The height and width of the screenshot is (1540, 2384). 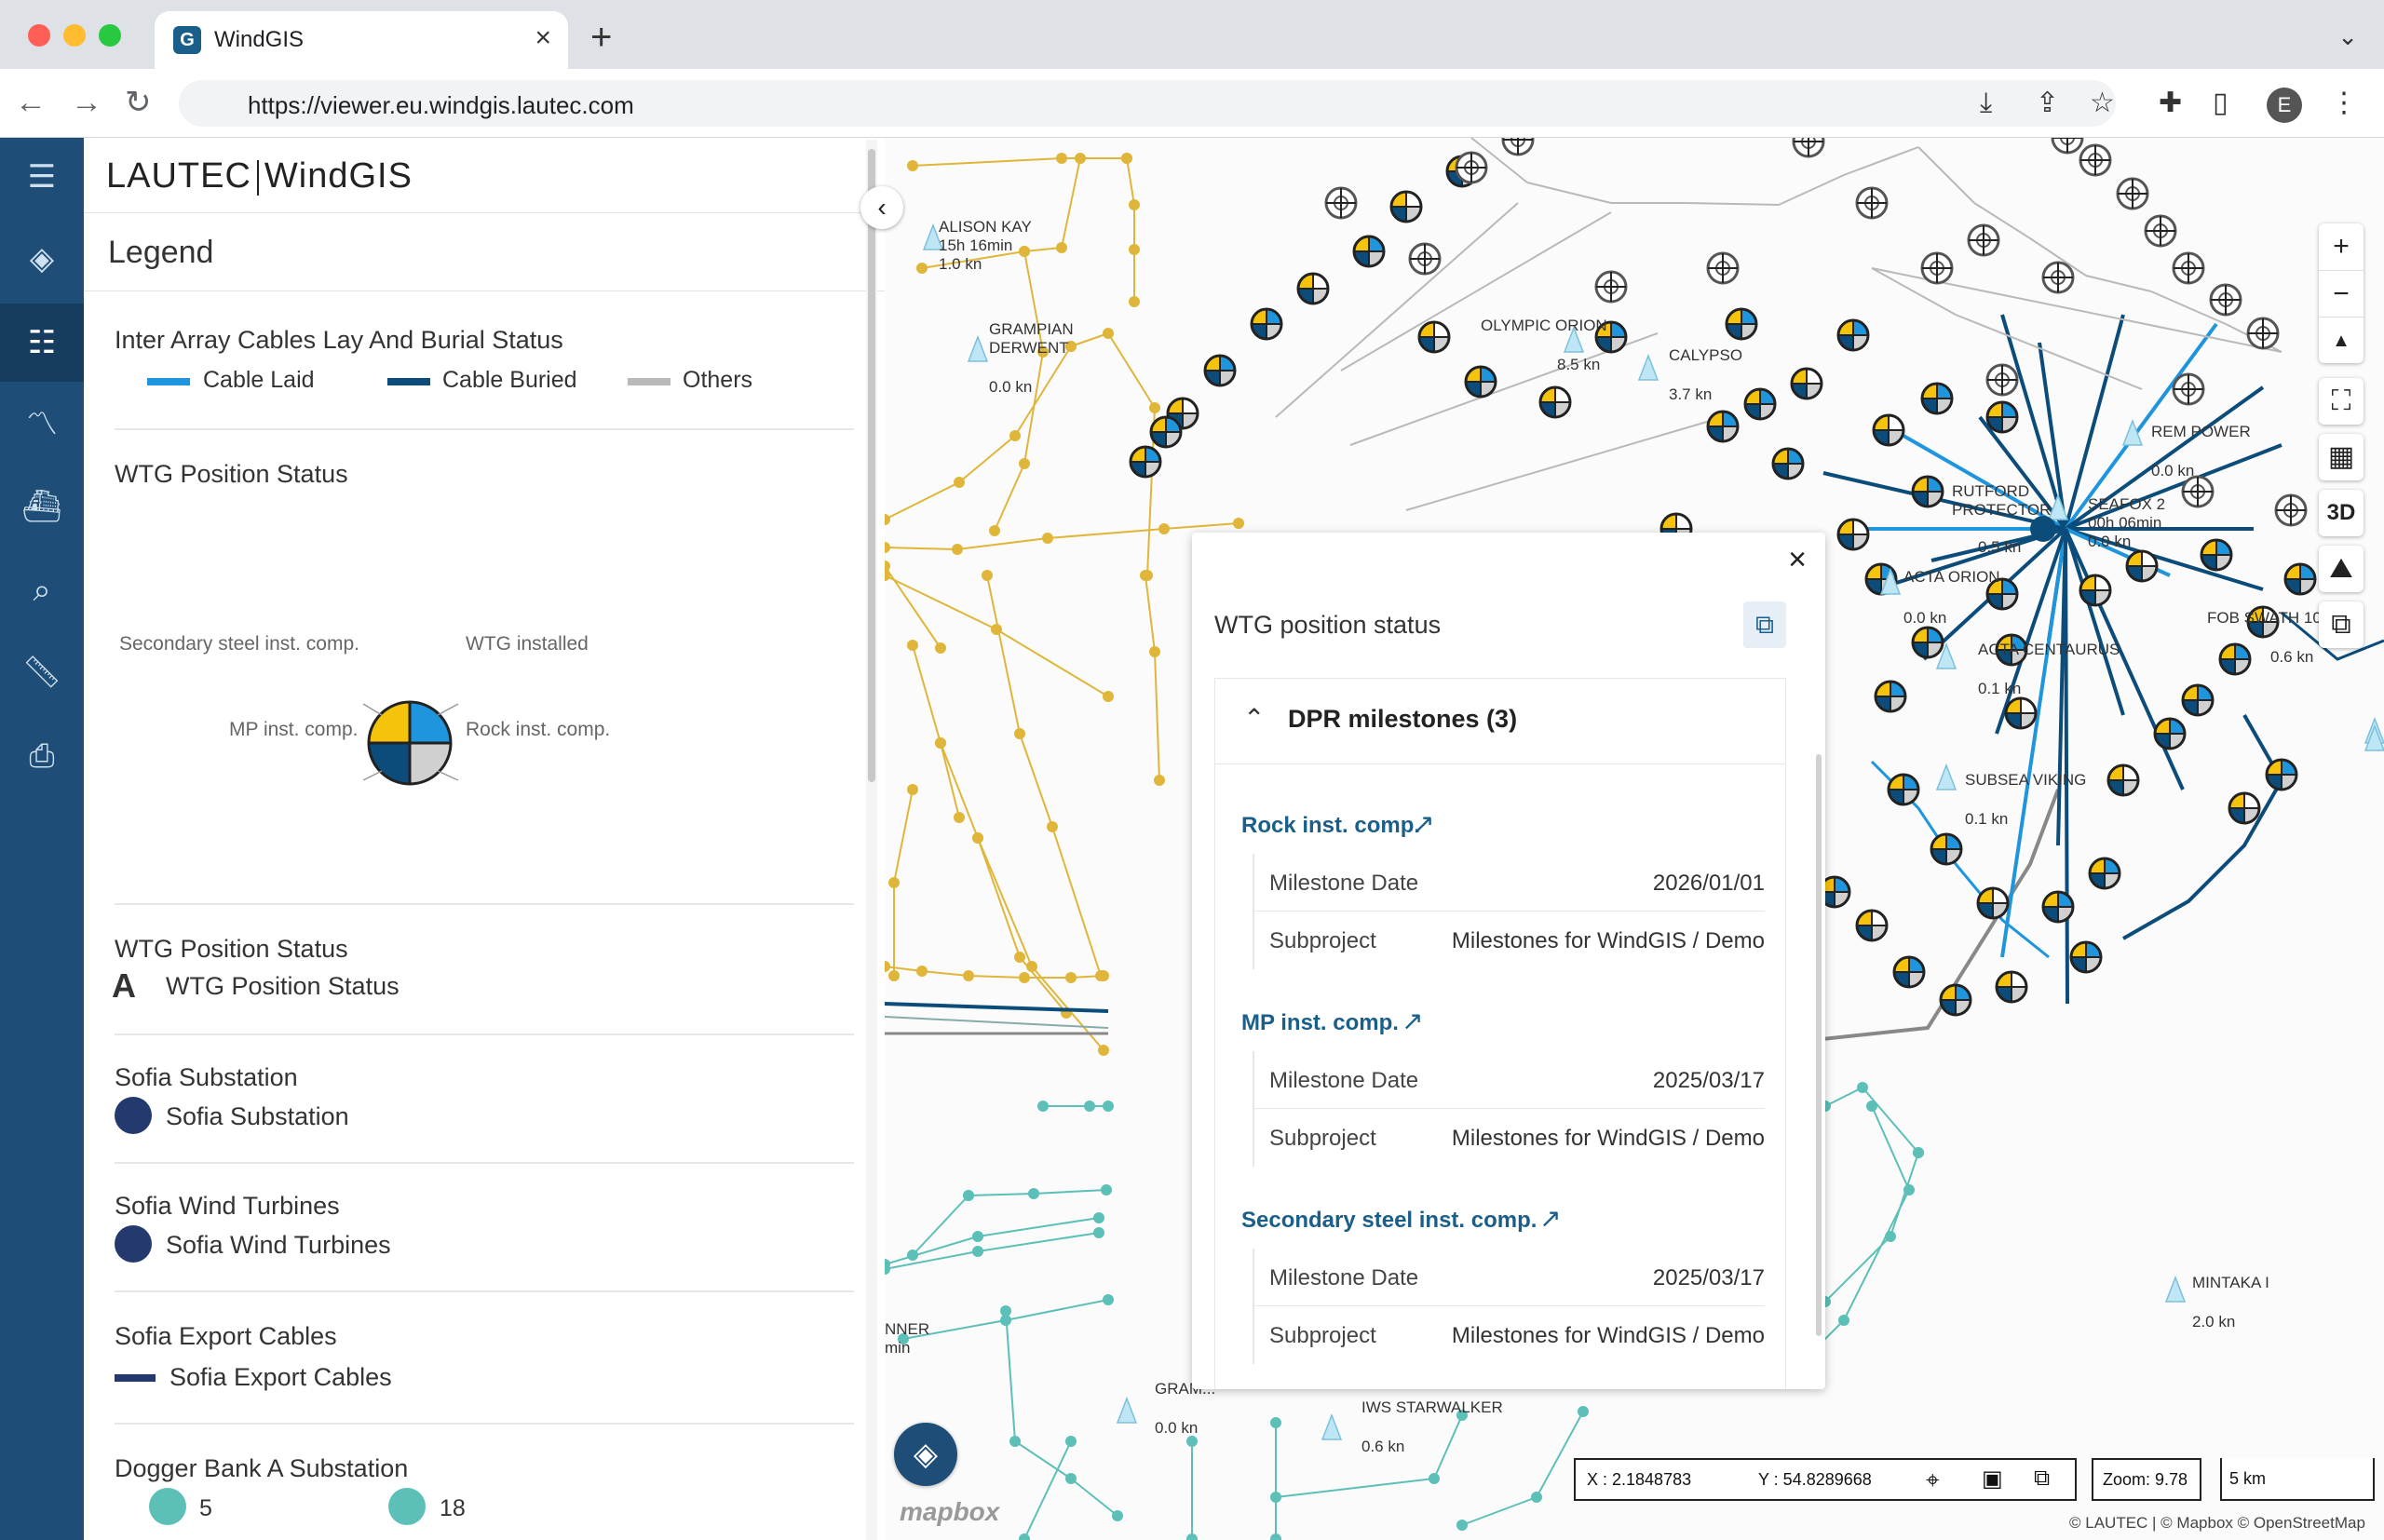 What do you see at coordinates (42, 756) in the screenshot?
I see `print-icon: ⎙` at bounding box center [42, 756].